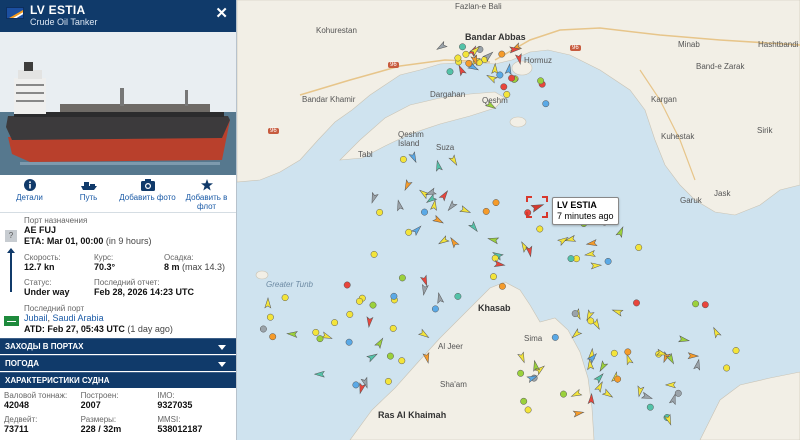 Image resolution: width=800 pixels, height=440 pixels. What do you see at coordinates (118, 346) in the screenshot?
I see `port-calls-section: ЗАХОДЫ В ПОРТАХ` at bounding box center [118, 346].